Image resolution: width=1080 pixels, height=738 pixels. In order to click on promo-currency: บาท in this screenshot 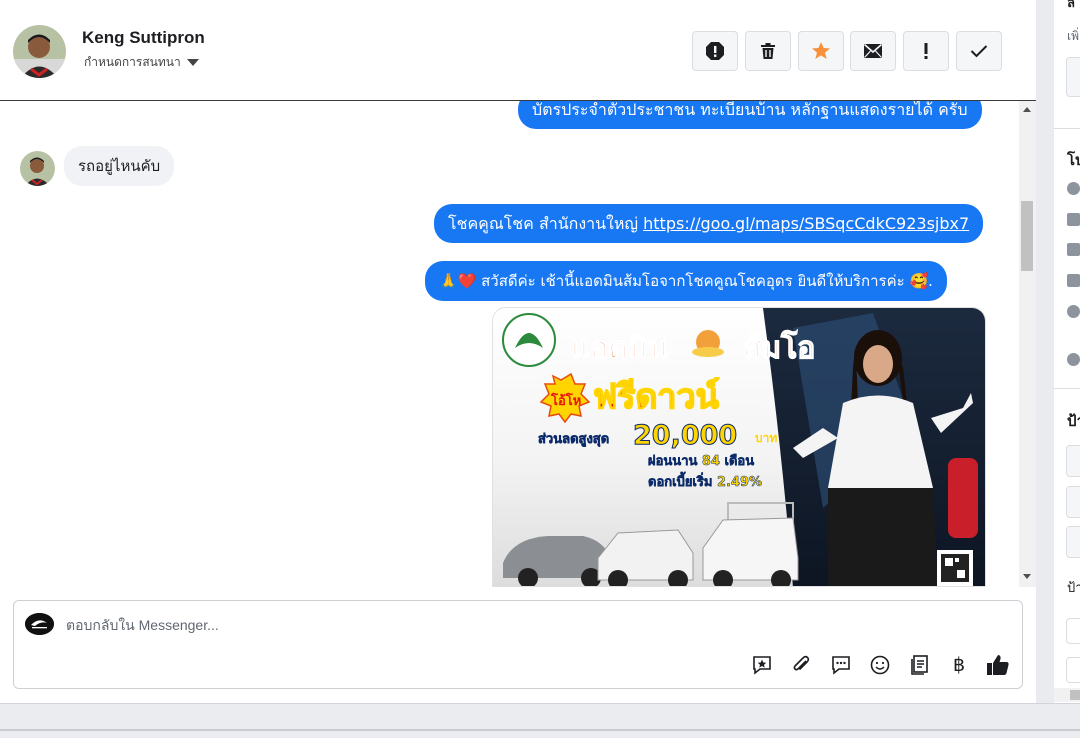, I will do `click(766, 438)`.